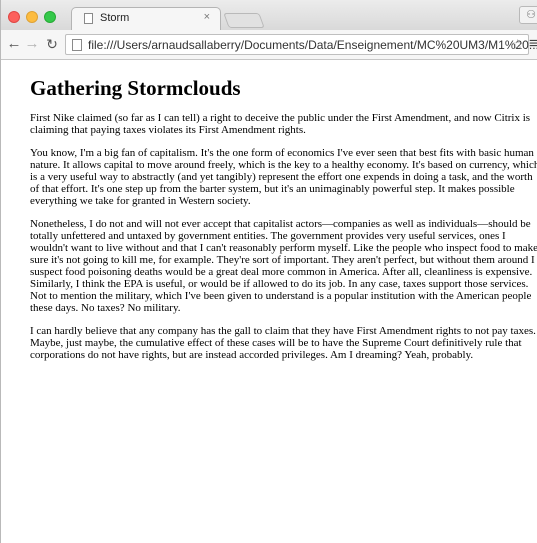 Image resolution: width=537 pixels, height=543 pixels. I want to click on close-window-button, so click(14, 17).